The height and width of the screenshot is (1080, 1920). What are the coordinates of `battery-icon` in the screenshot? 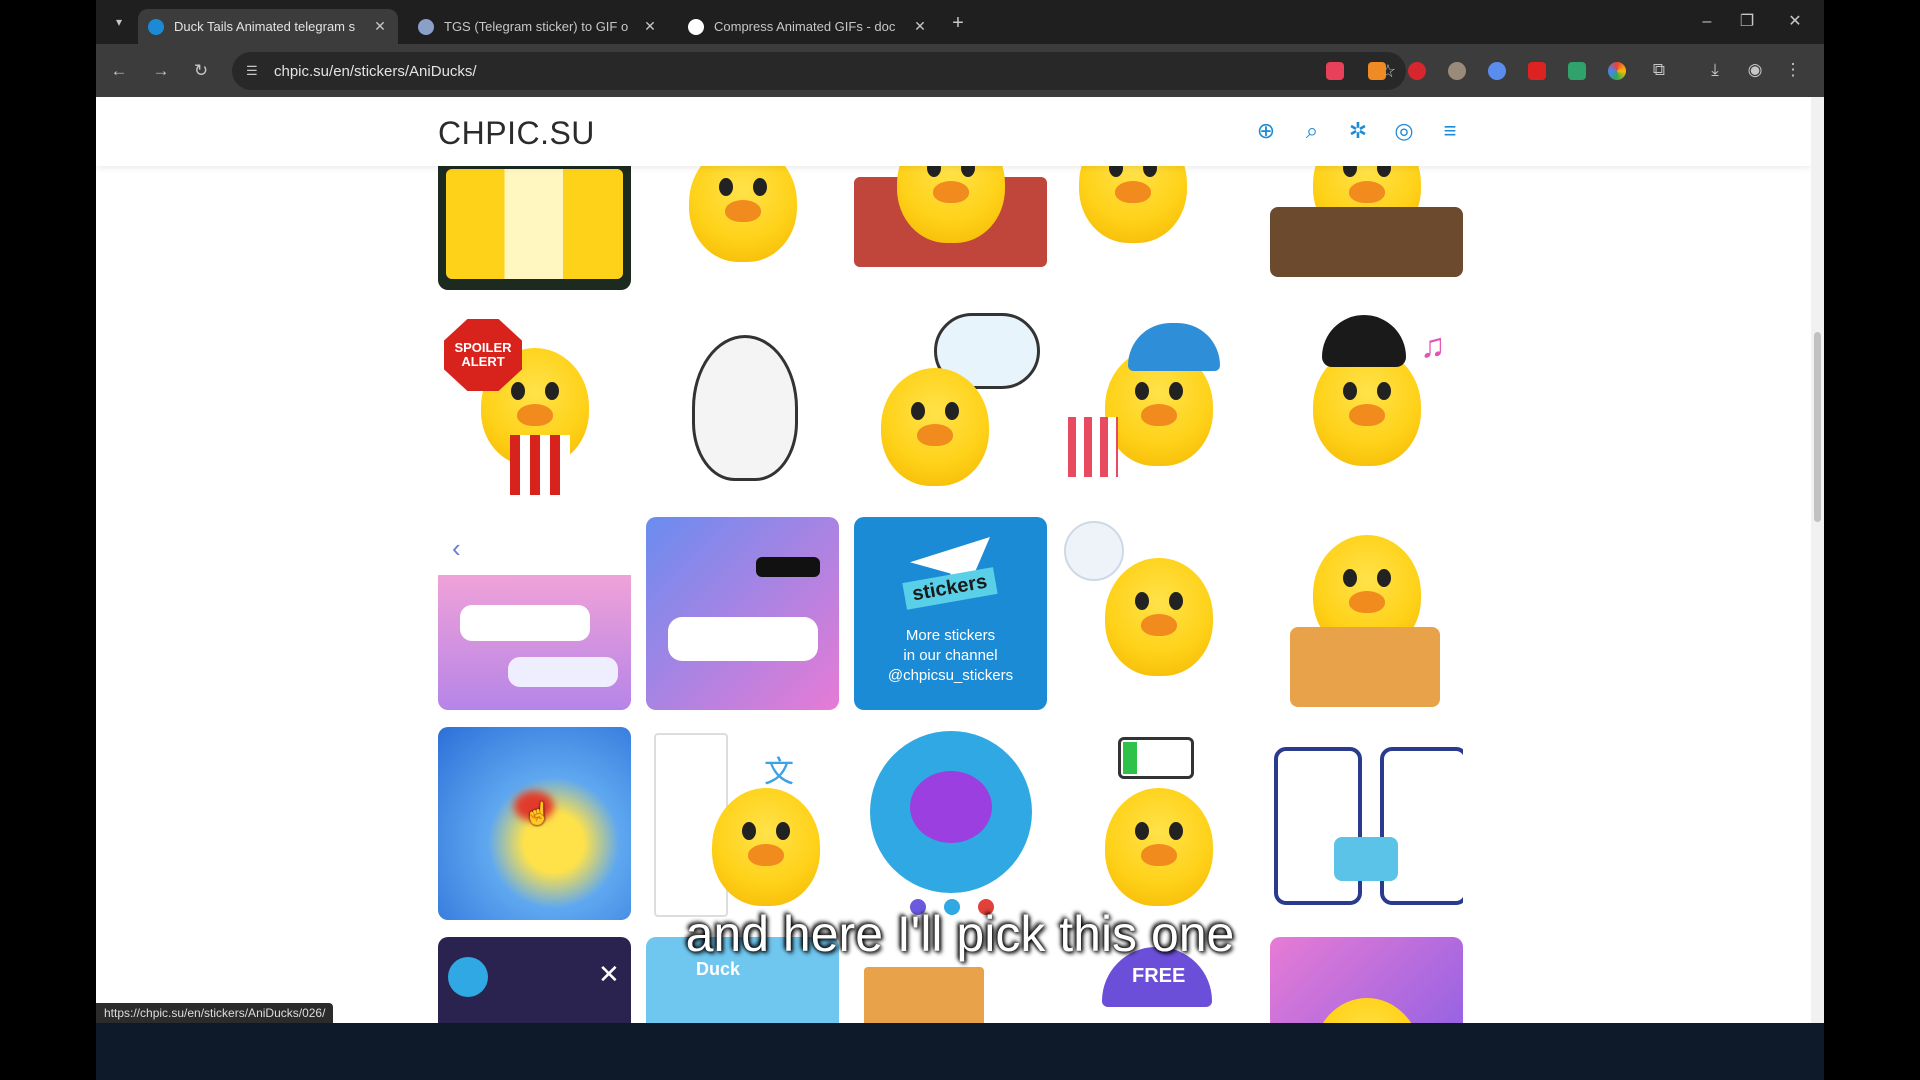 It's located at (1156, 758).